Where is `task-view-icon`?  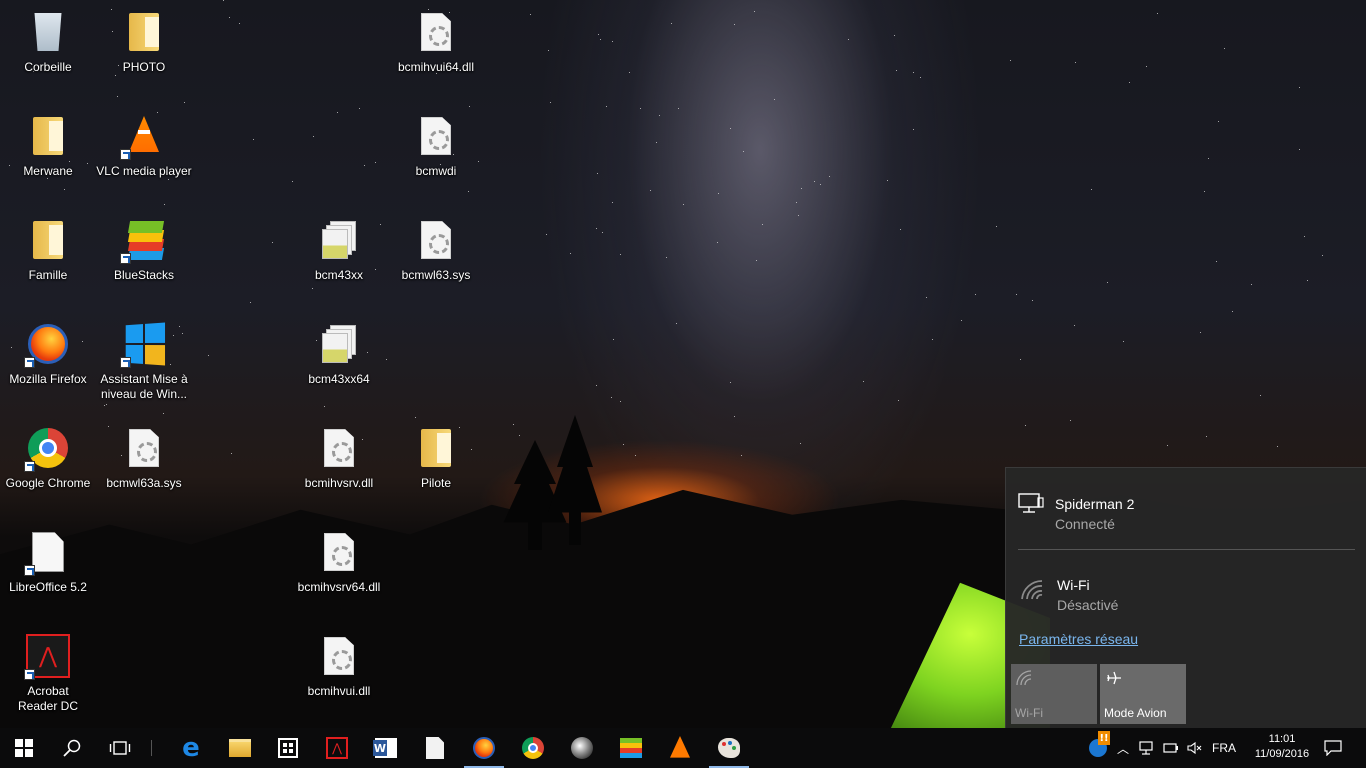
task-view-icon is located at coordinates (120, 748).